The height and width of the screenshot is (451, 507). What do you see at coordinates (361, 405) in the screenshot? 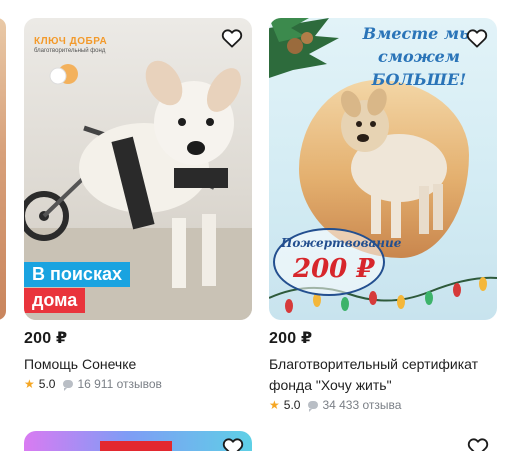
I see `reviews-count: 34 433 отзыва` at bounding box center [361, 405].